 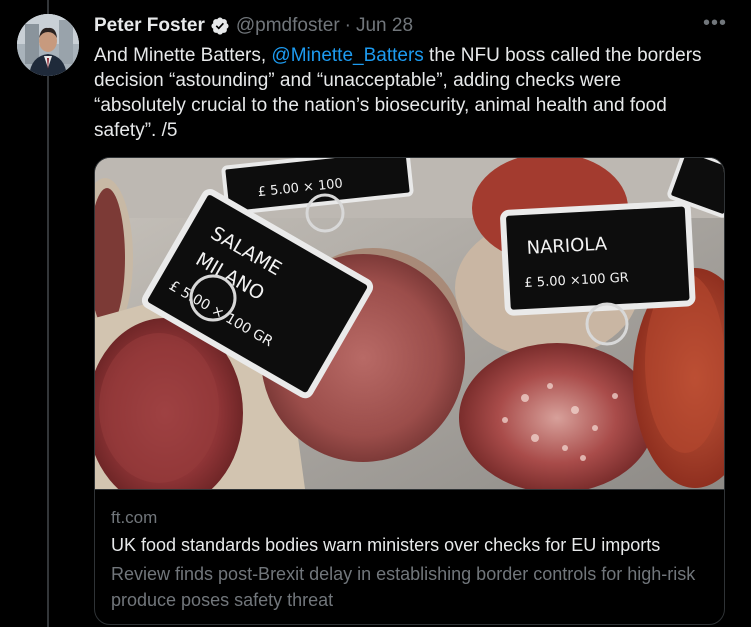 What do you see at coordinates (48, 313) in the screenshot?
I see `thread-connector-line` at bounding box center [48, 313].